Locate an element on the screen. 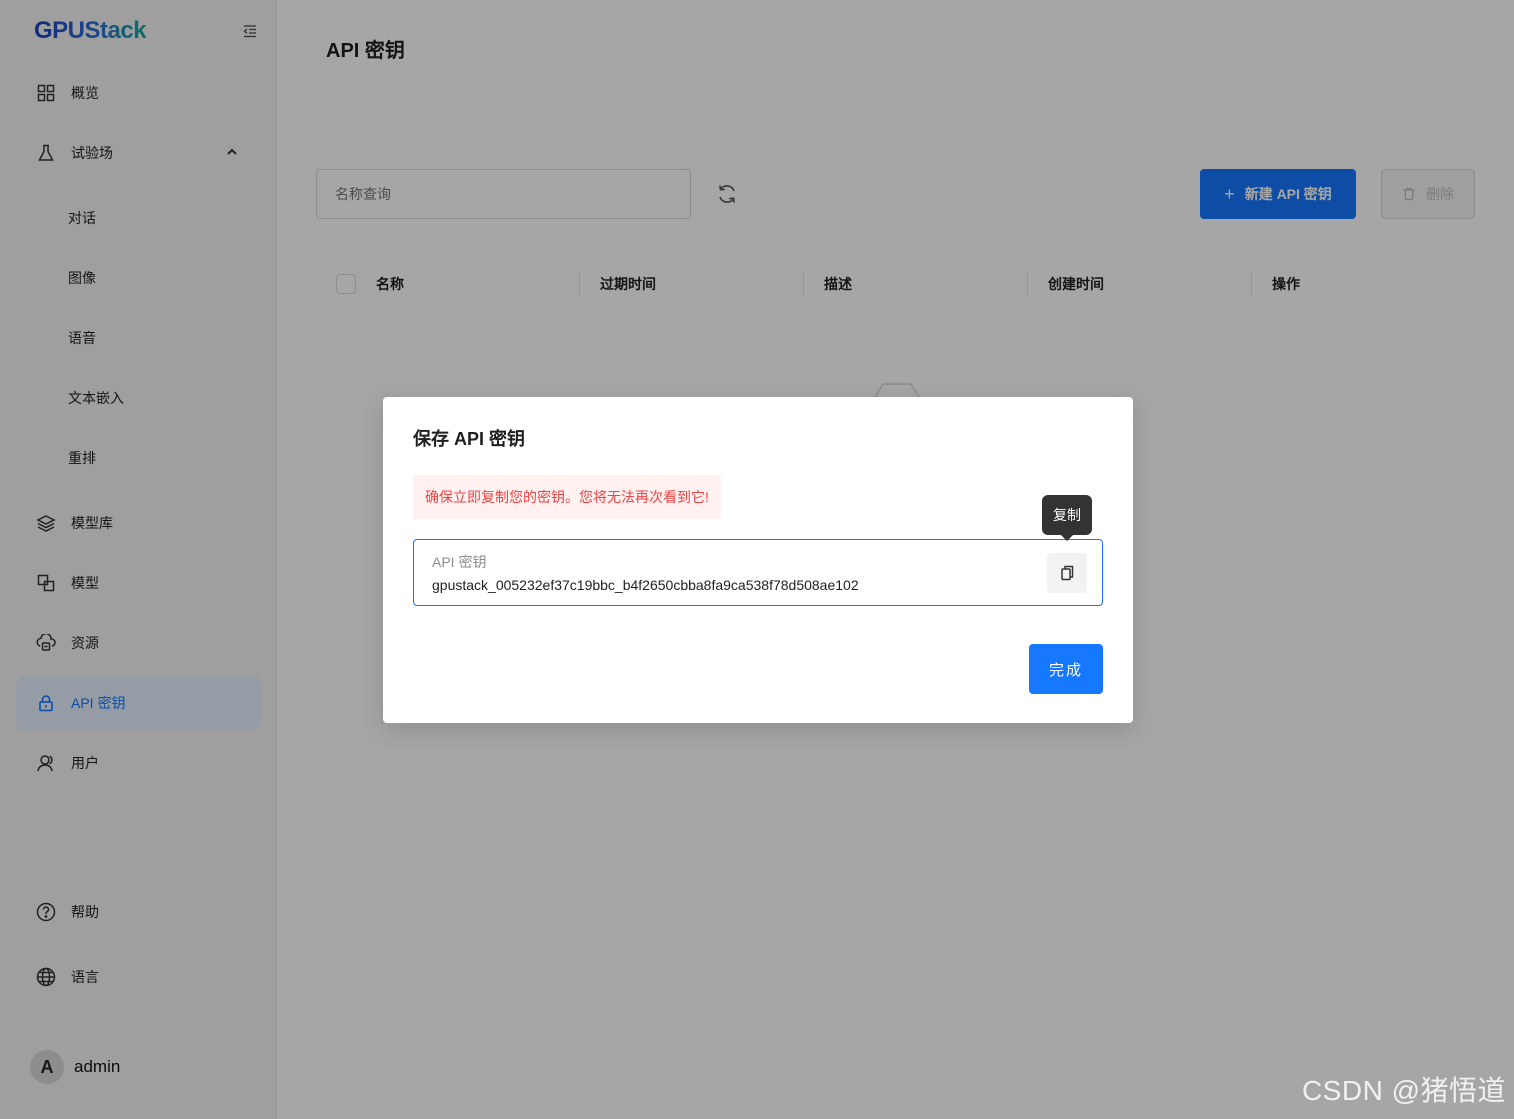 The width and height of the screenshot is (1514, 1119). copy-tooltip: 复制 is located at coordinates (1067, 518).